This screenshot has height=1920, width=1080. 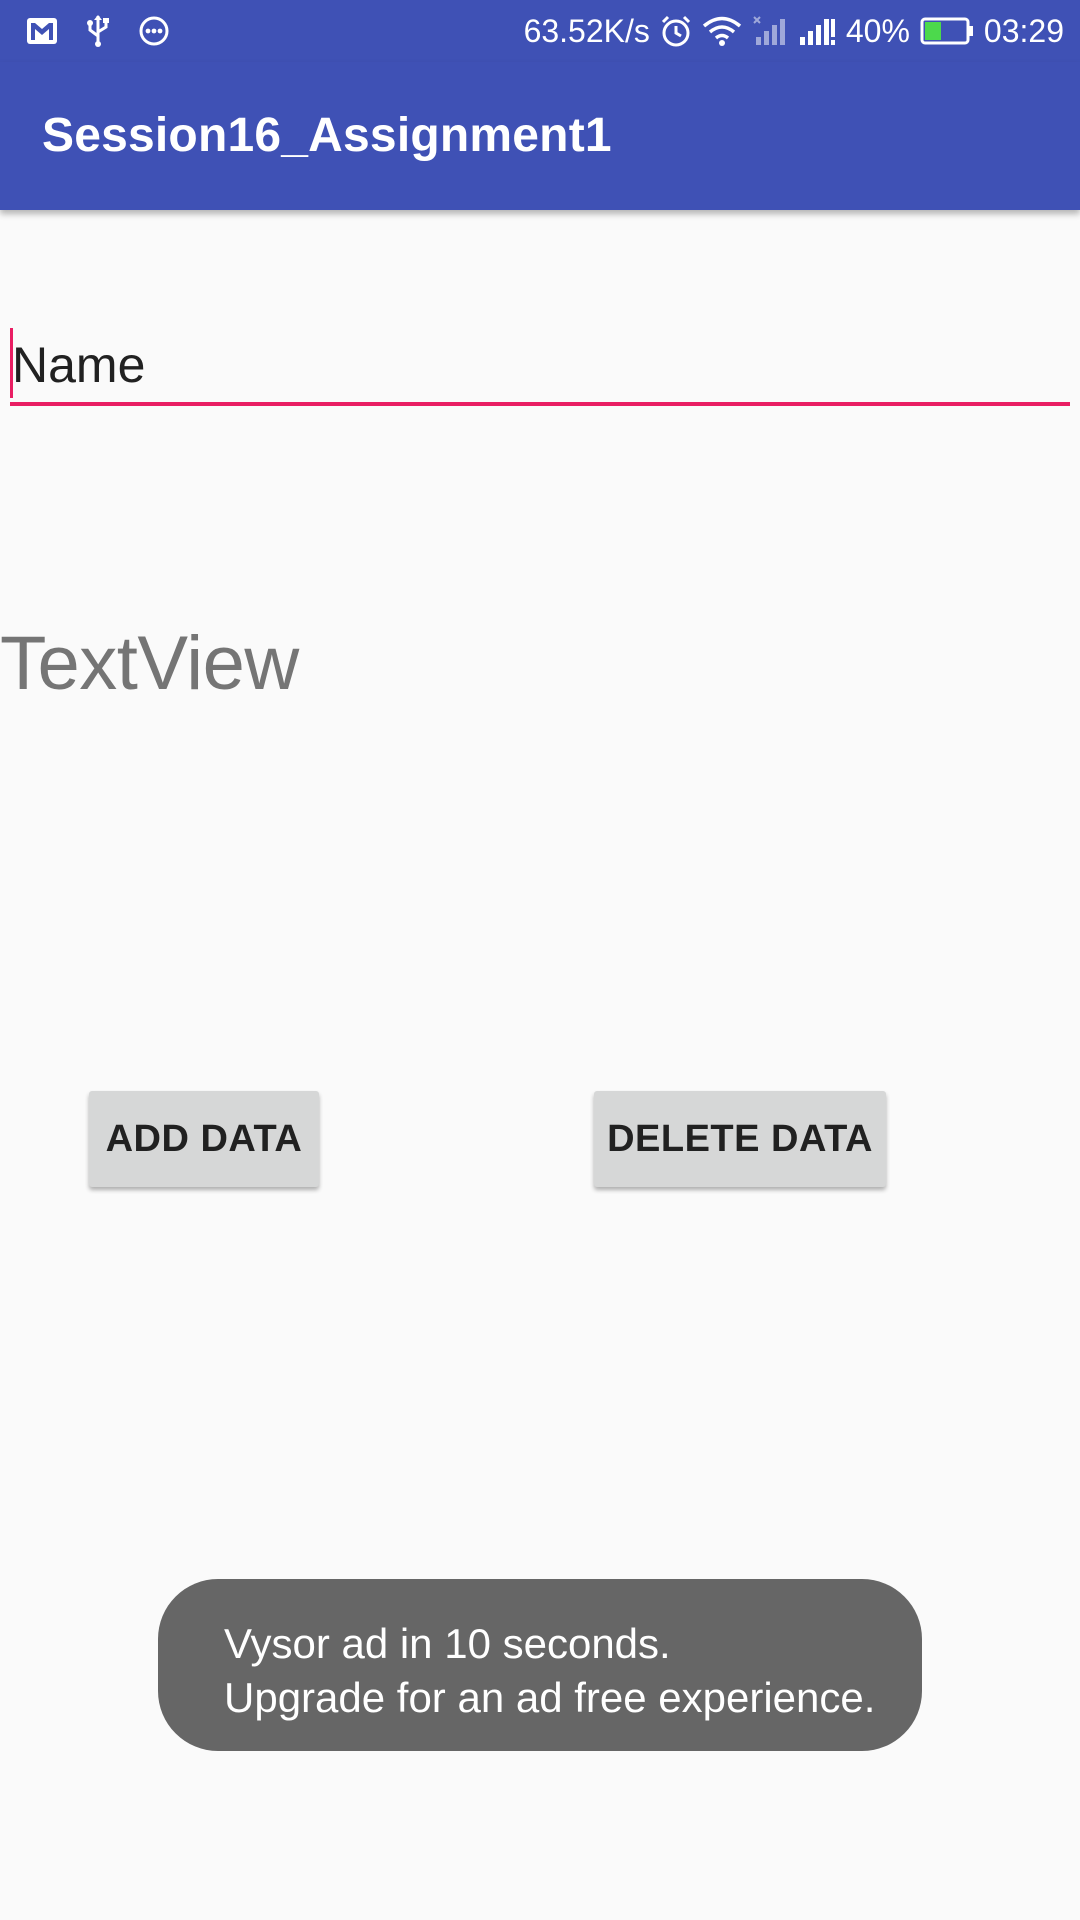 I want to click on name-input-value: Name, so click(x=79, y=365).